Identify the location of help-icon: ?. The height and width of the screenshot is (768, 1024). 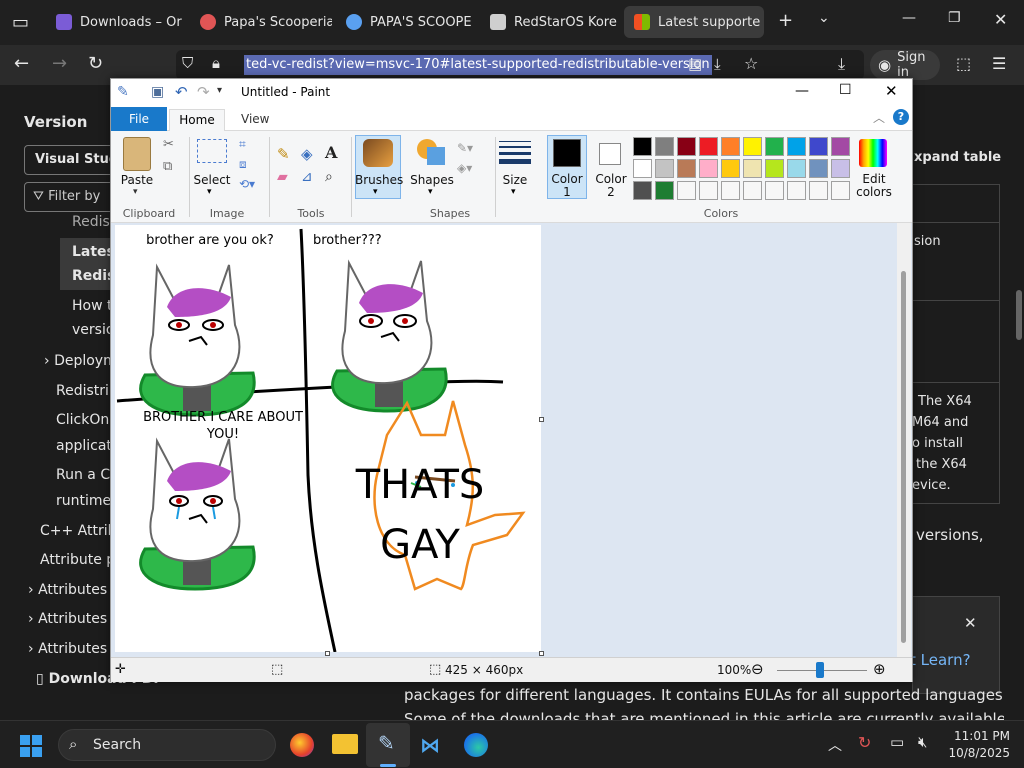
(901, 117).